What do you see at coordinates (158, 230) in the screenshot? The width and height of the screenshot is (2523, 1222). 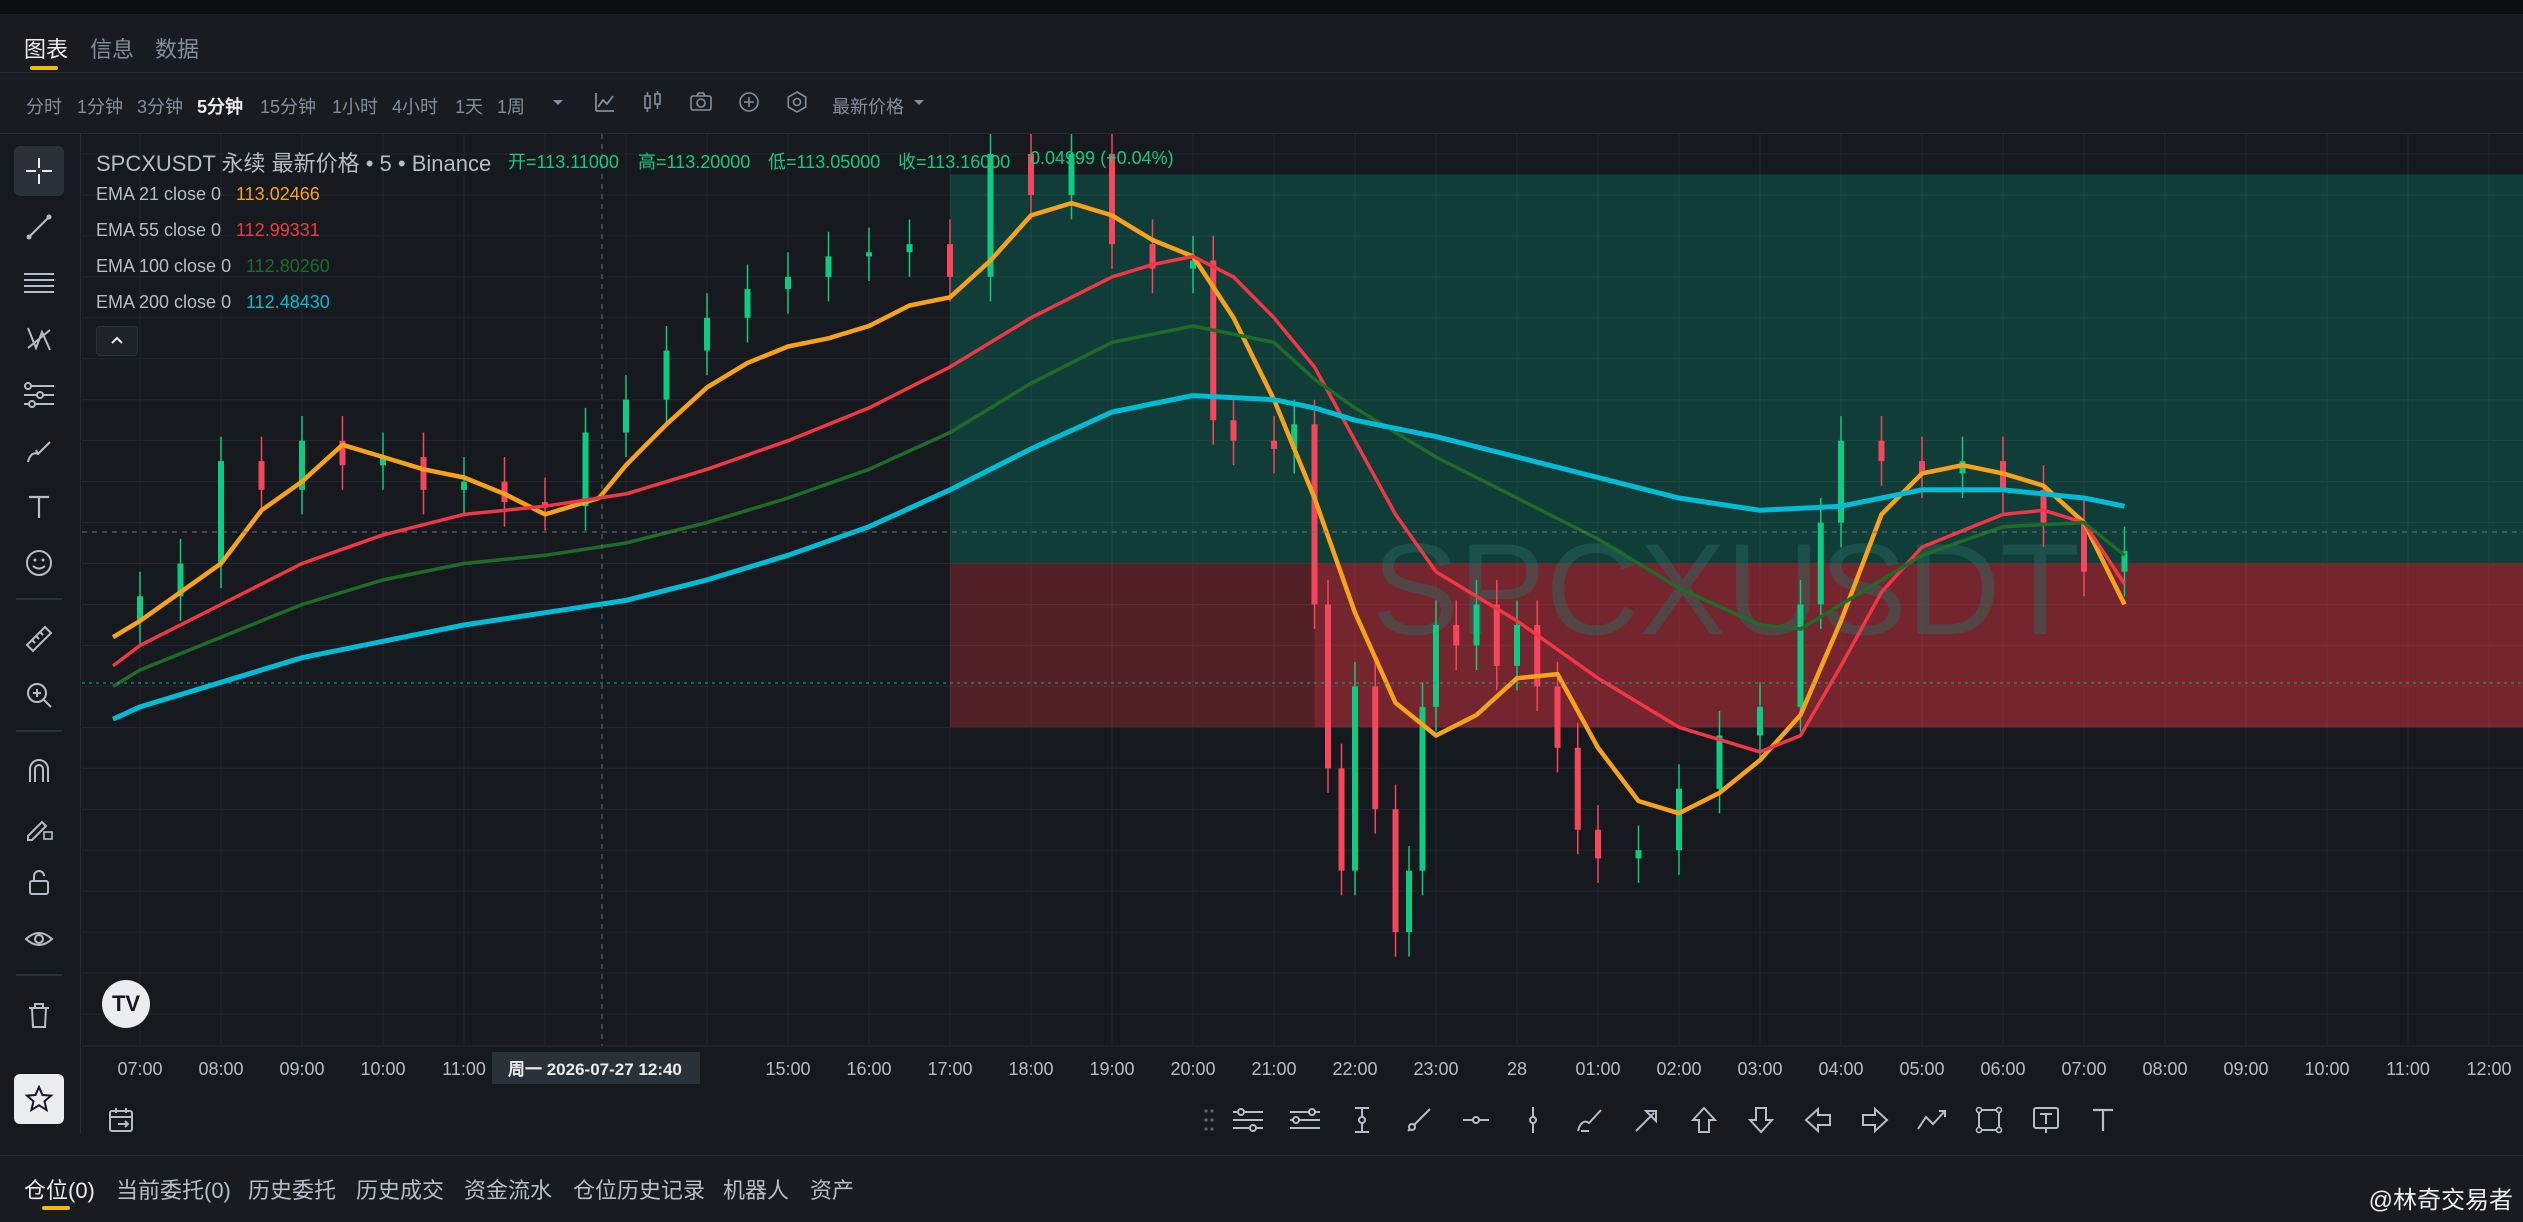 I see `ema55-label: EMA 55 close 0` at bounding box center [158, 230].